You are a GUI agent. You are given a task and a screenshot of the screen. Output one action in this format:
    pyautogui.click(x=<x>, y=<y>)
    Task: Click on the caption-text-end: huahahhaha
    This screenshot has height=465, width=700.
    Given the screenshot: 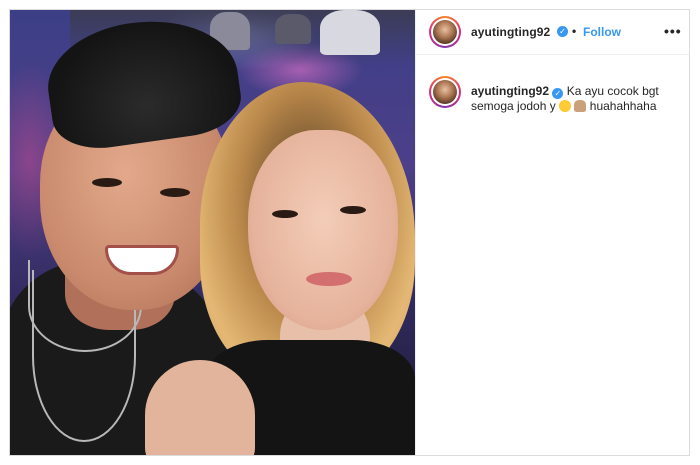 What is the action you would take?
    pyautogui.click(x=623, y=106)
    